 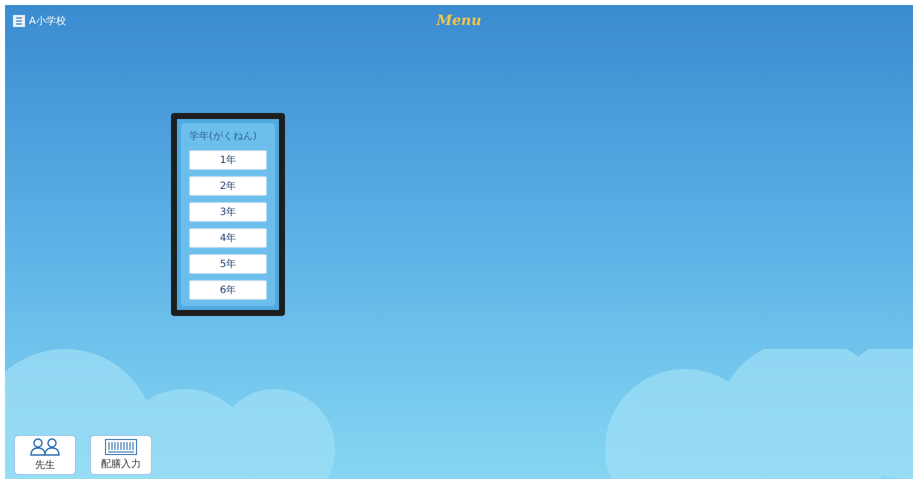 What do you see at coordinates (47, 21) in the screenshot?
I see `school-name: A小学校` at bounding box center [47, 21].